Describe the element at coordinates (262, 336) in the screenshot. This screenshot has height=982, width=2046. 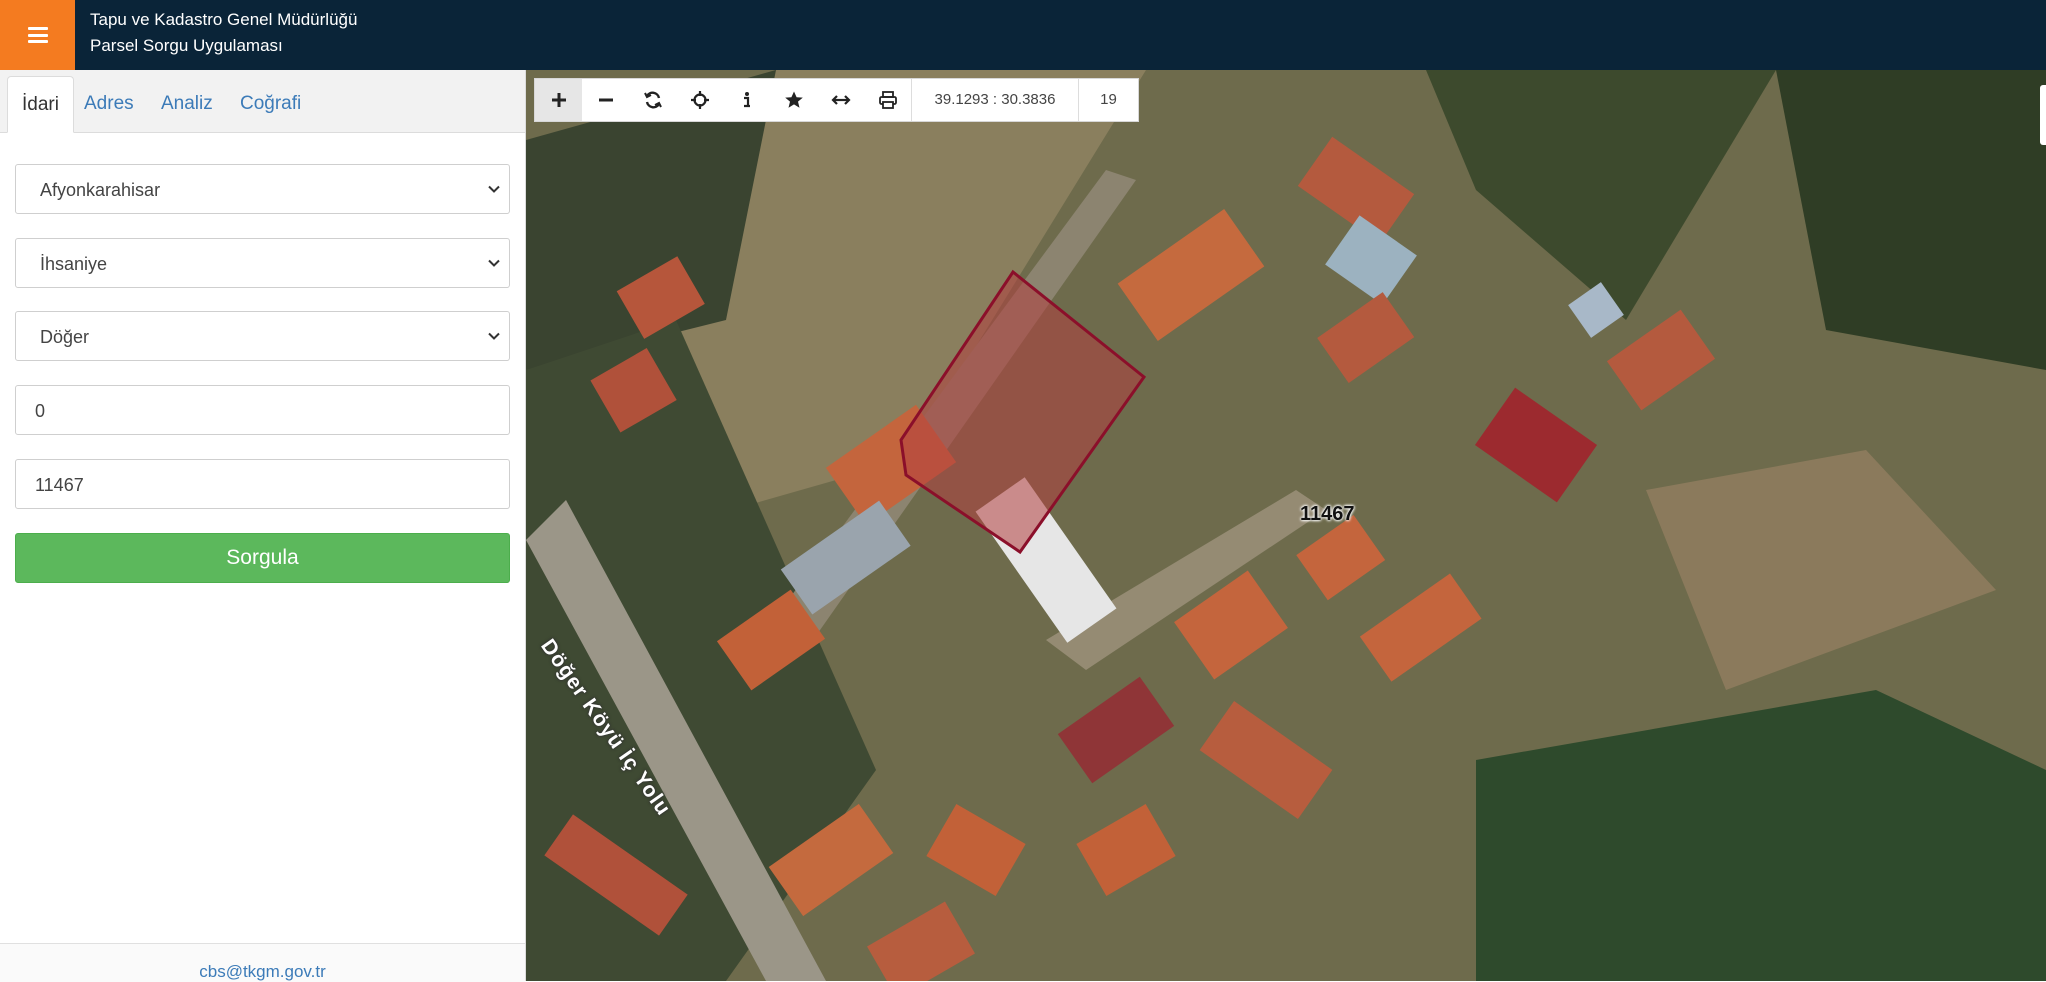
I see `mahalle-select: Döğer` at that location.